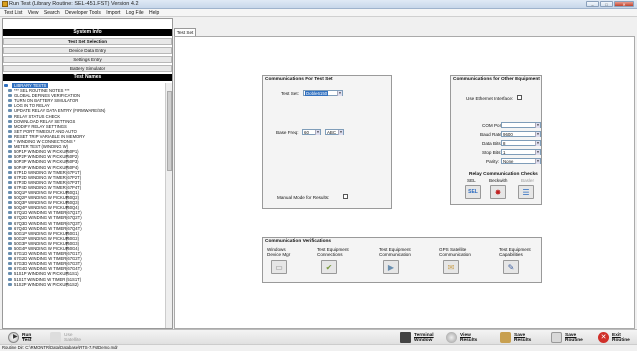 The width and height of the screenshot is (637, 351). I want to click on tree-scrollbar, so click(168, 205).